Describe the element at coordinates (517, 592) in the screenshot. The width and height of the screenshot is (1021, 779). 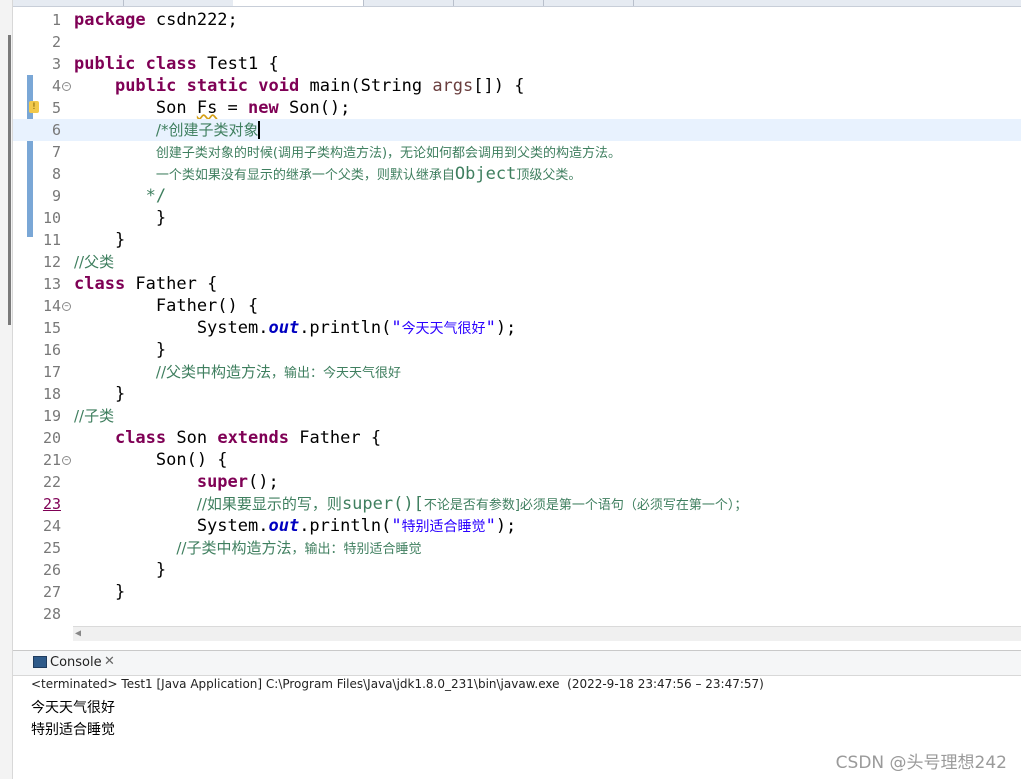
I see `code-line: 27 }` at that location.